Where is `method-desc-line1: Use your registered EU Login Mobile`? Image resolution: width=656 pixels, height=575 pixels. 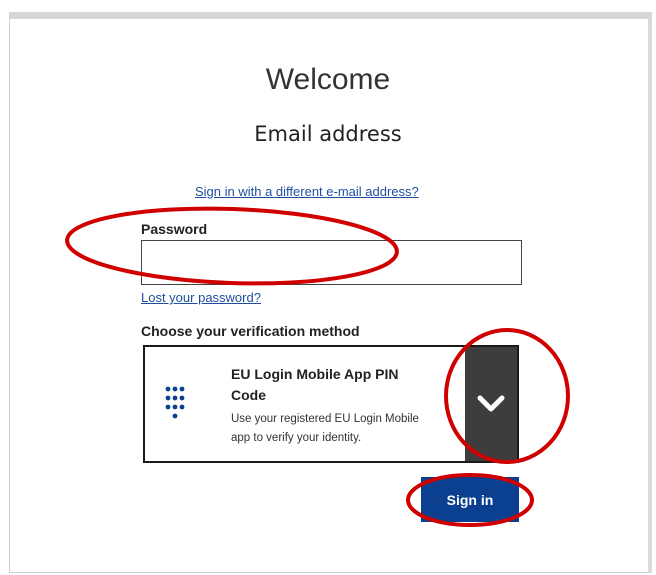 method-desc-line1: Use your registered EU Login Mobile is located at coordinates (325, 419).